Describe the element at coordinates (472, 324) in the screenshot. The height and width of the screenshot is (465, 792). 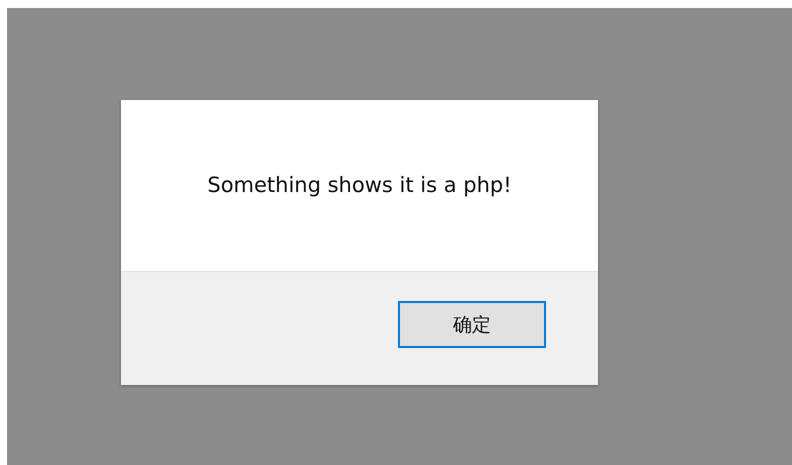
I see `ok-button: 确定` at that location.